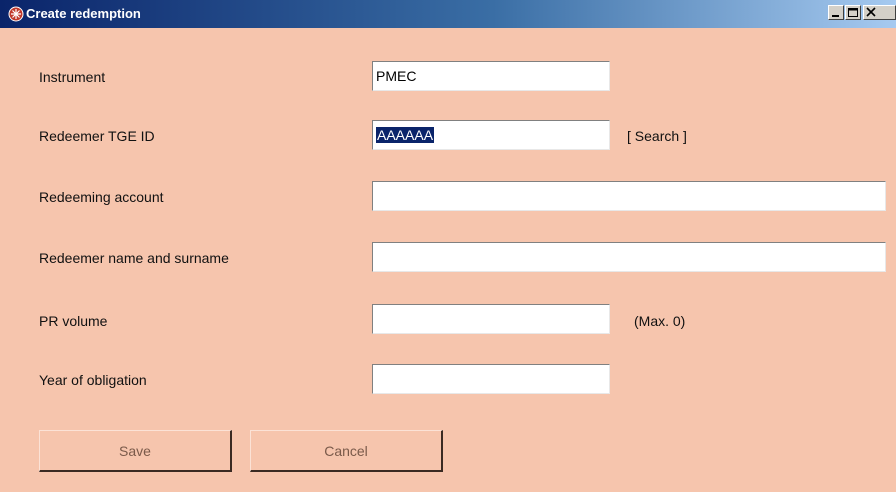 Image resolution: width=896 pixels, height=492 pixels. I want to click on instrument-label: Instrument, so click(72, 77).